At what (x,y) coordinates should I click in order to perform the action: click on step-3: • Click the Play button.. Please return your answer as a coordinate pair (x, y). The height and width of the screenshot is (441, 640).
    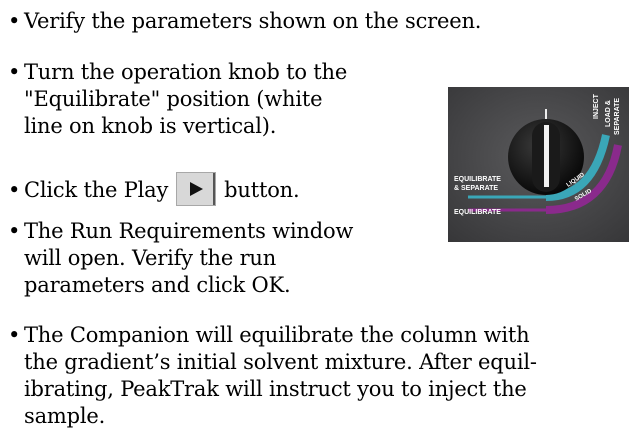
    Looking at the image, I should click on (223, 188).